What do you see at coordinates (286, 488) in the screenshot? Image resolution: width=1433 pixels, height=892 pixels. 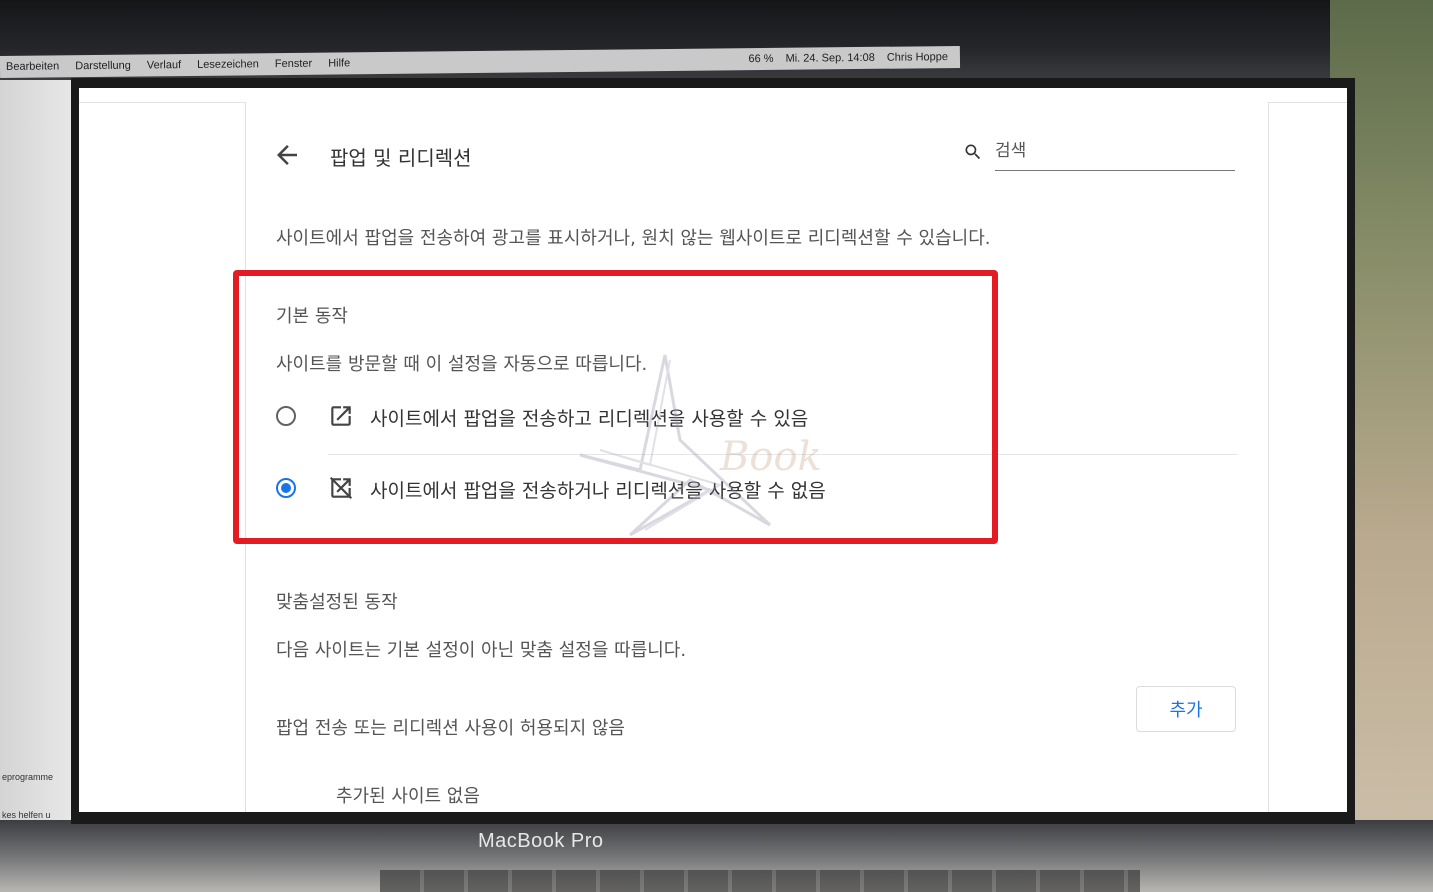 I see `radio-button-checked` at bounding box center [286, 488].